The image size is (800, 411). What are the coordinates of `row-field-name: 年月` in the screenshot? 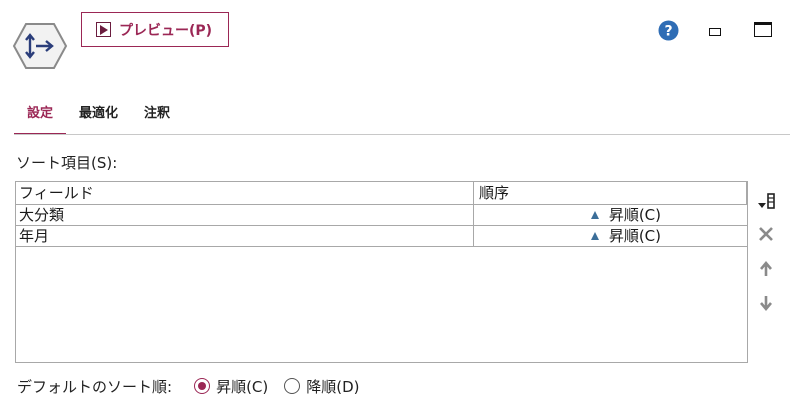 It's located at (245, 236).